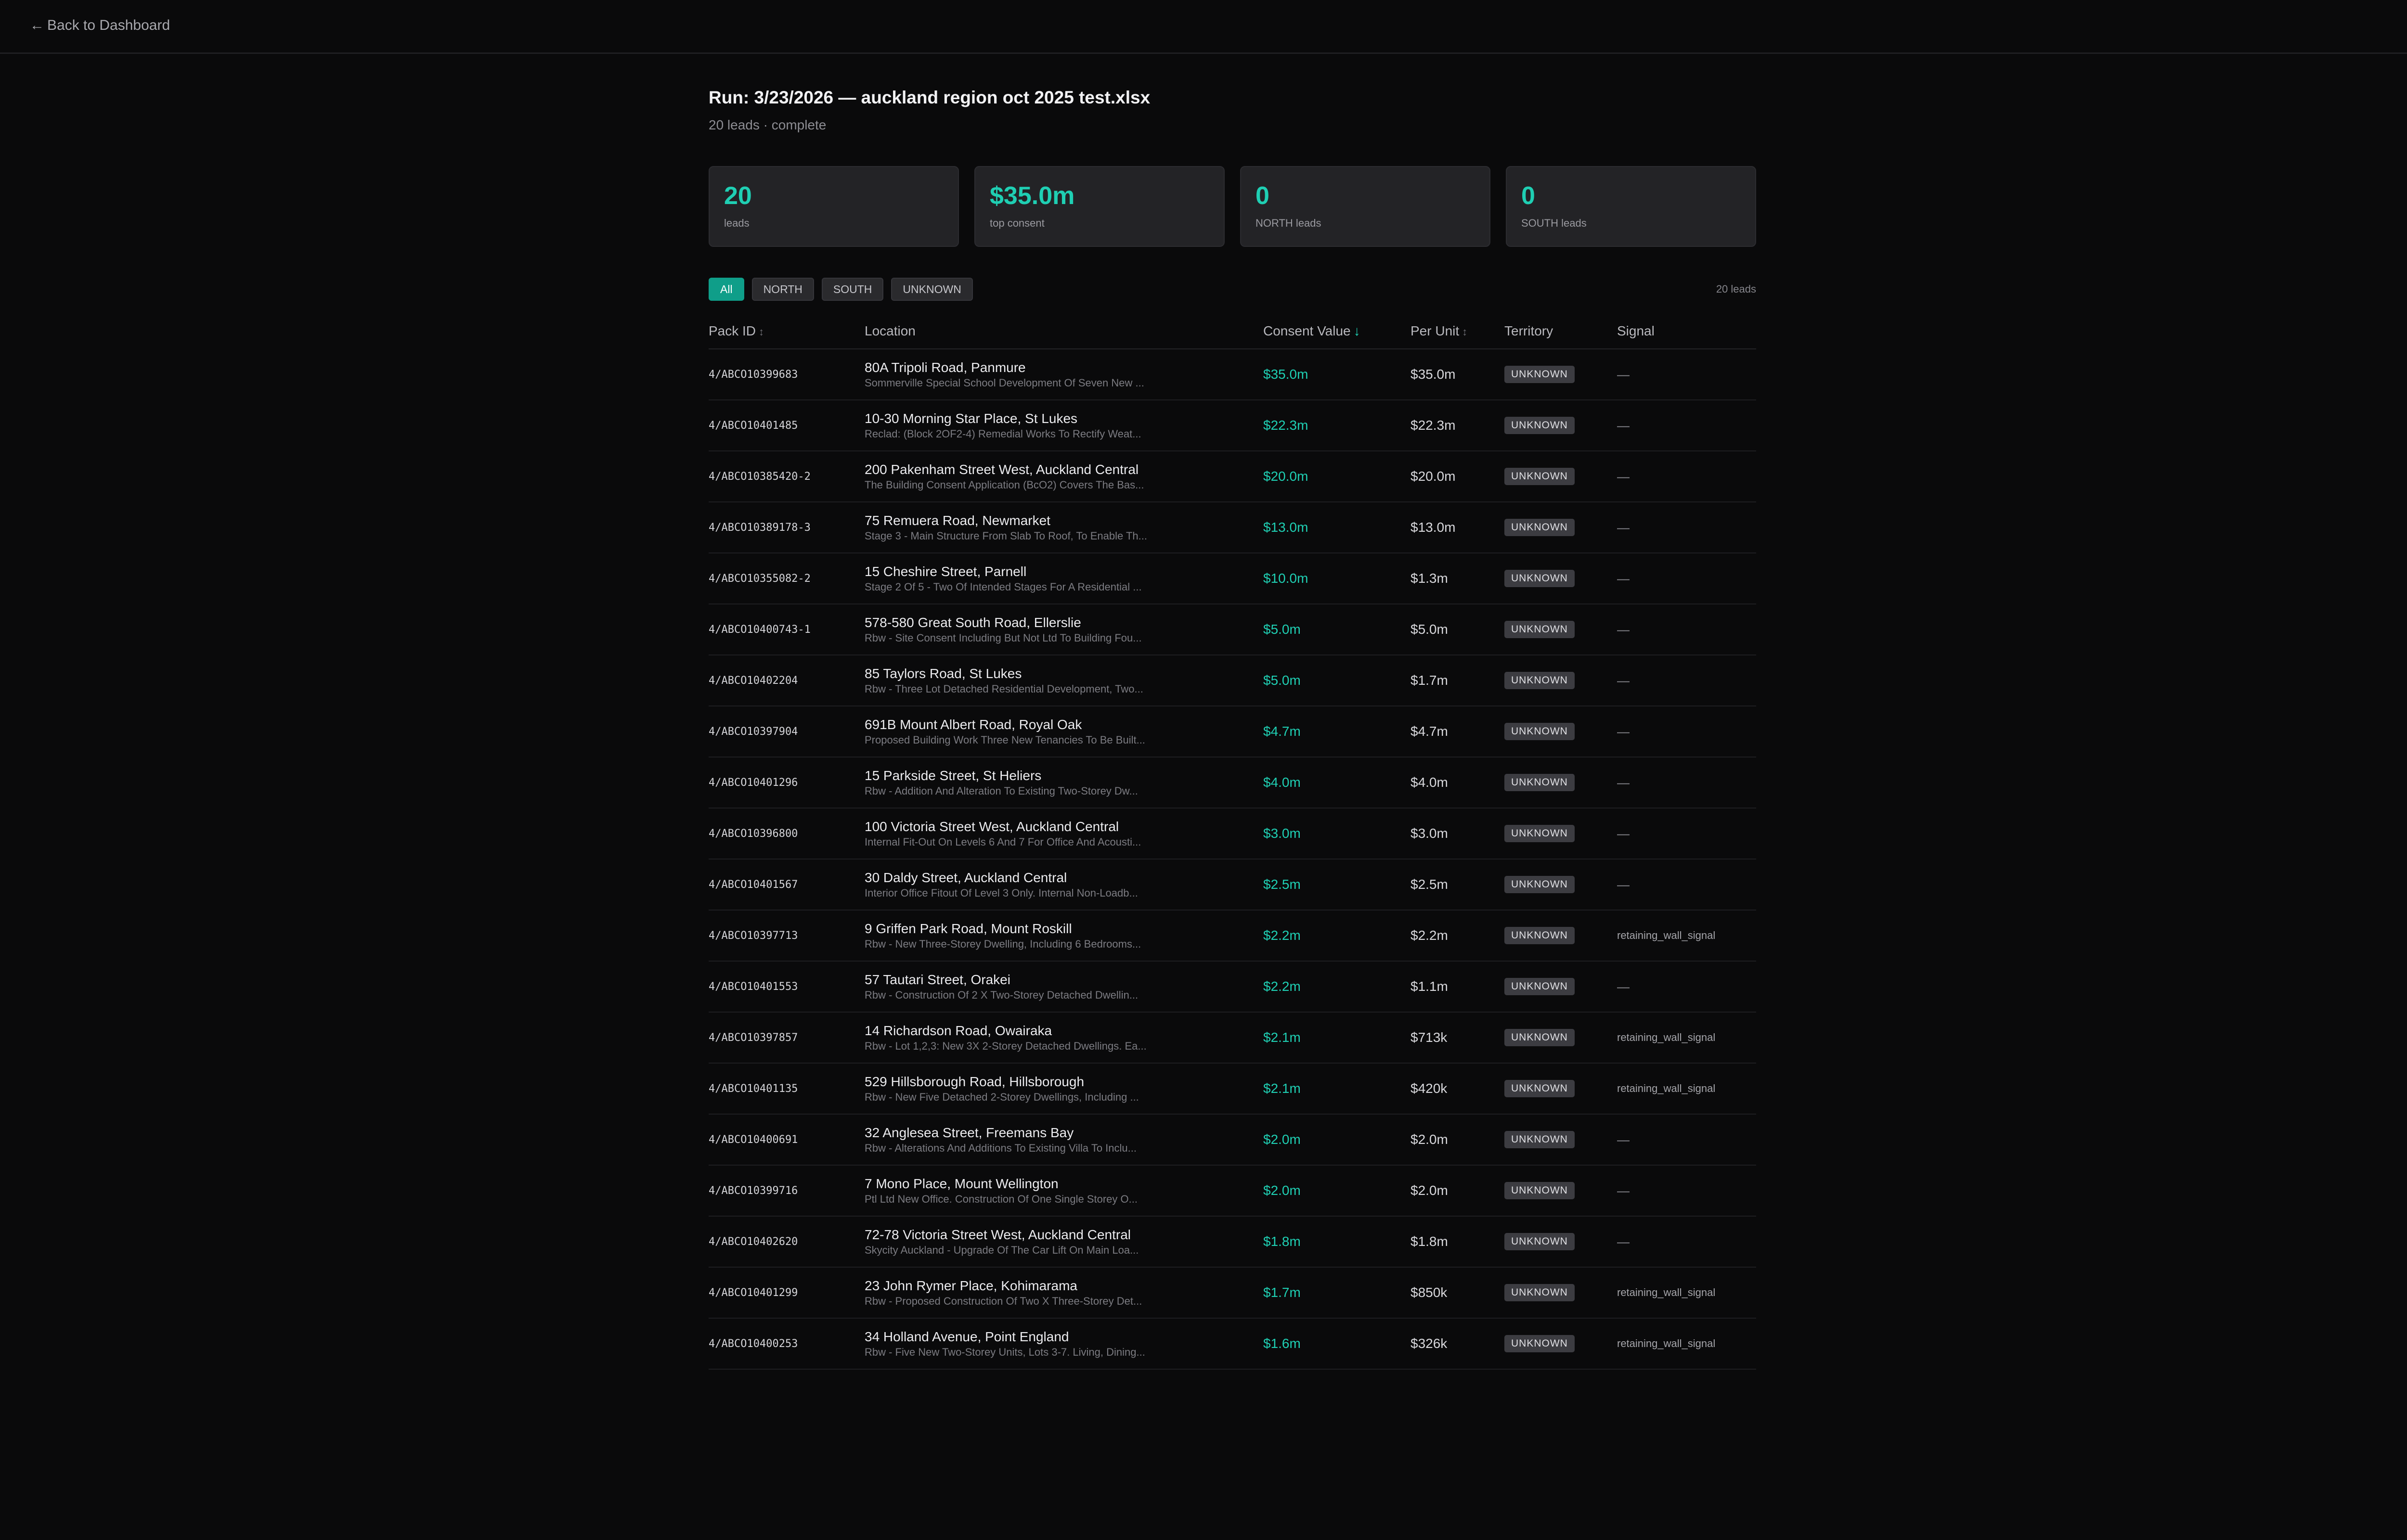 The height and width of the screenshot is (1540, 2407). I want to click on pack-id: 4/ABCO10402620, so click(753, 1241).